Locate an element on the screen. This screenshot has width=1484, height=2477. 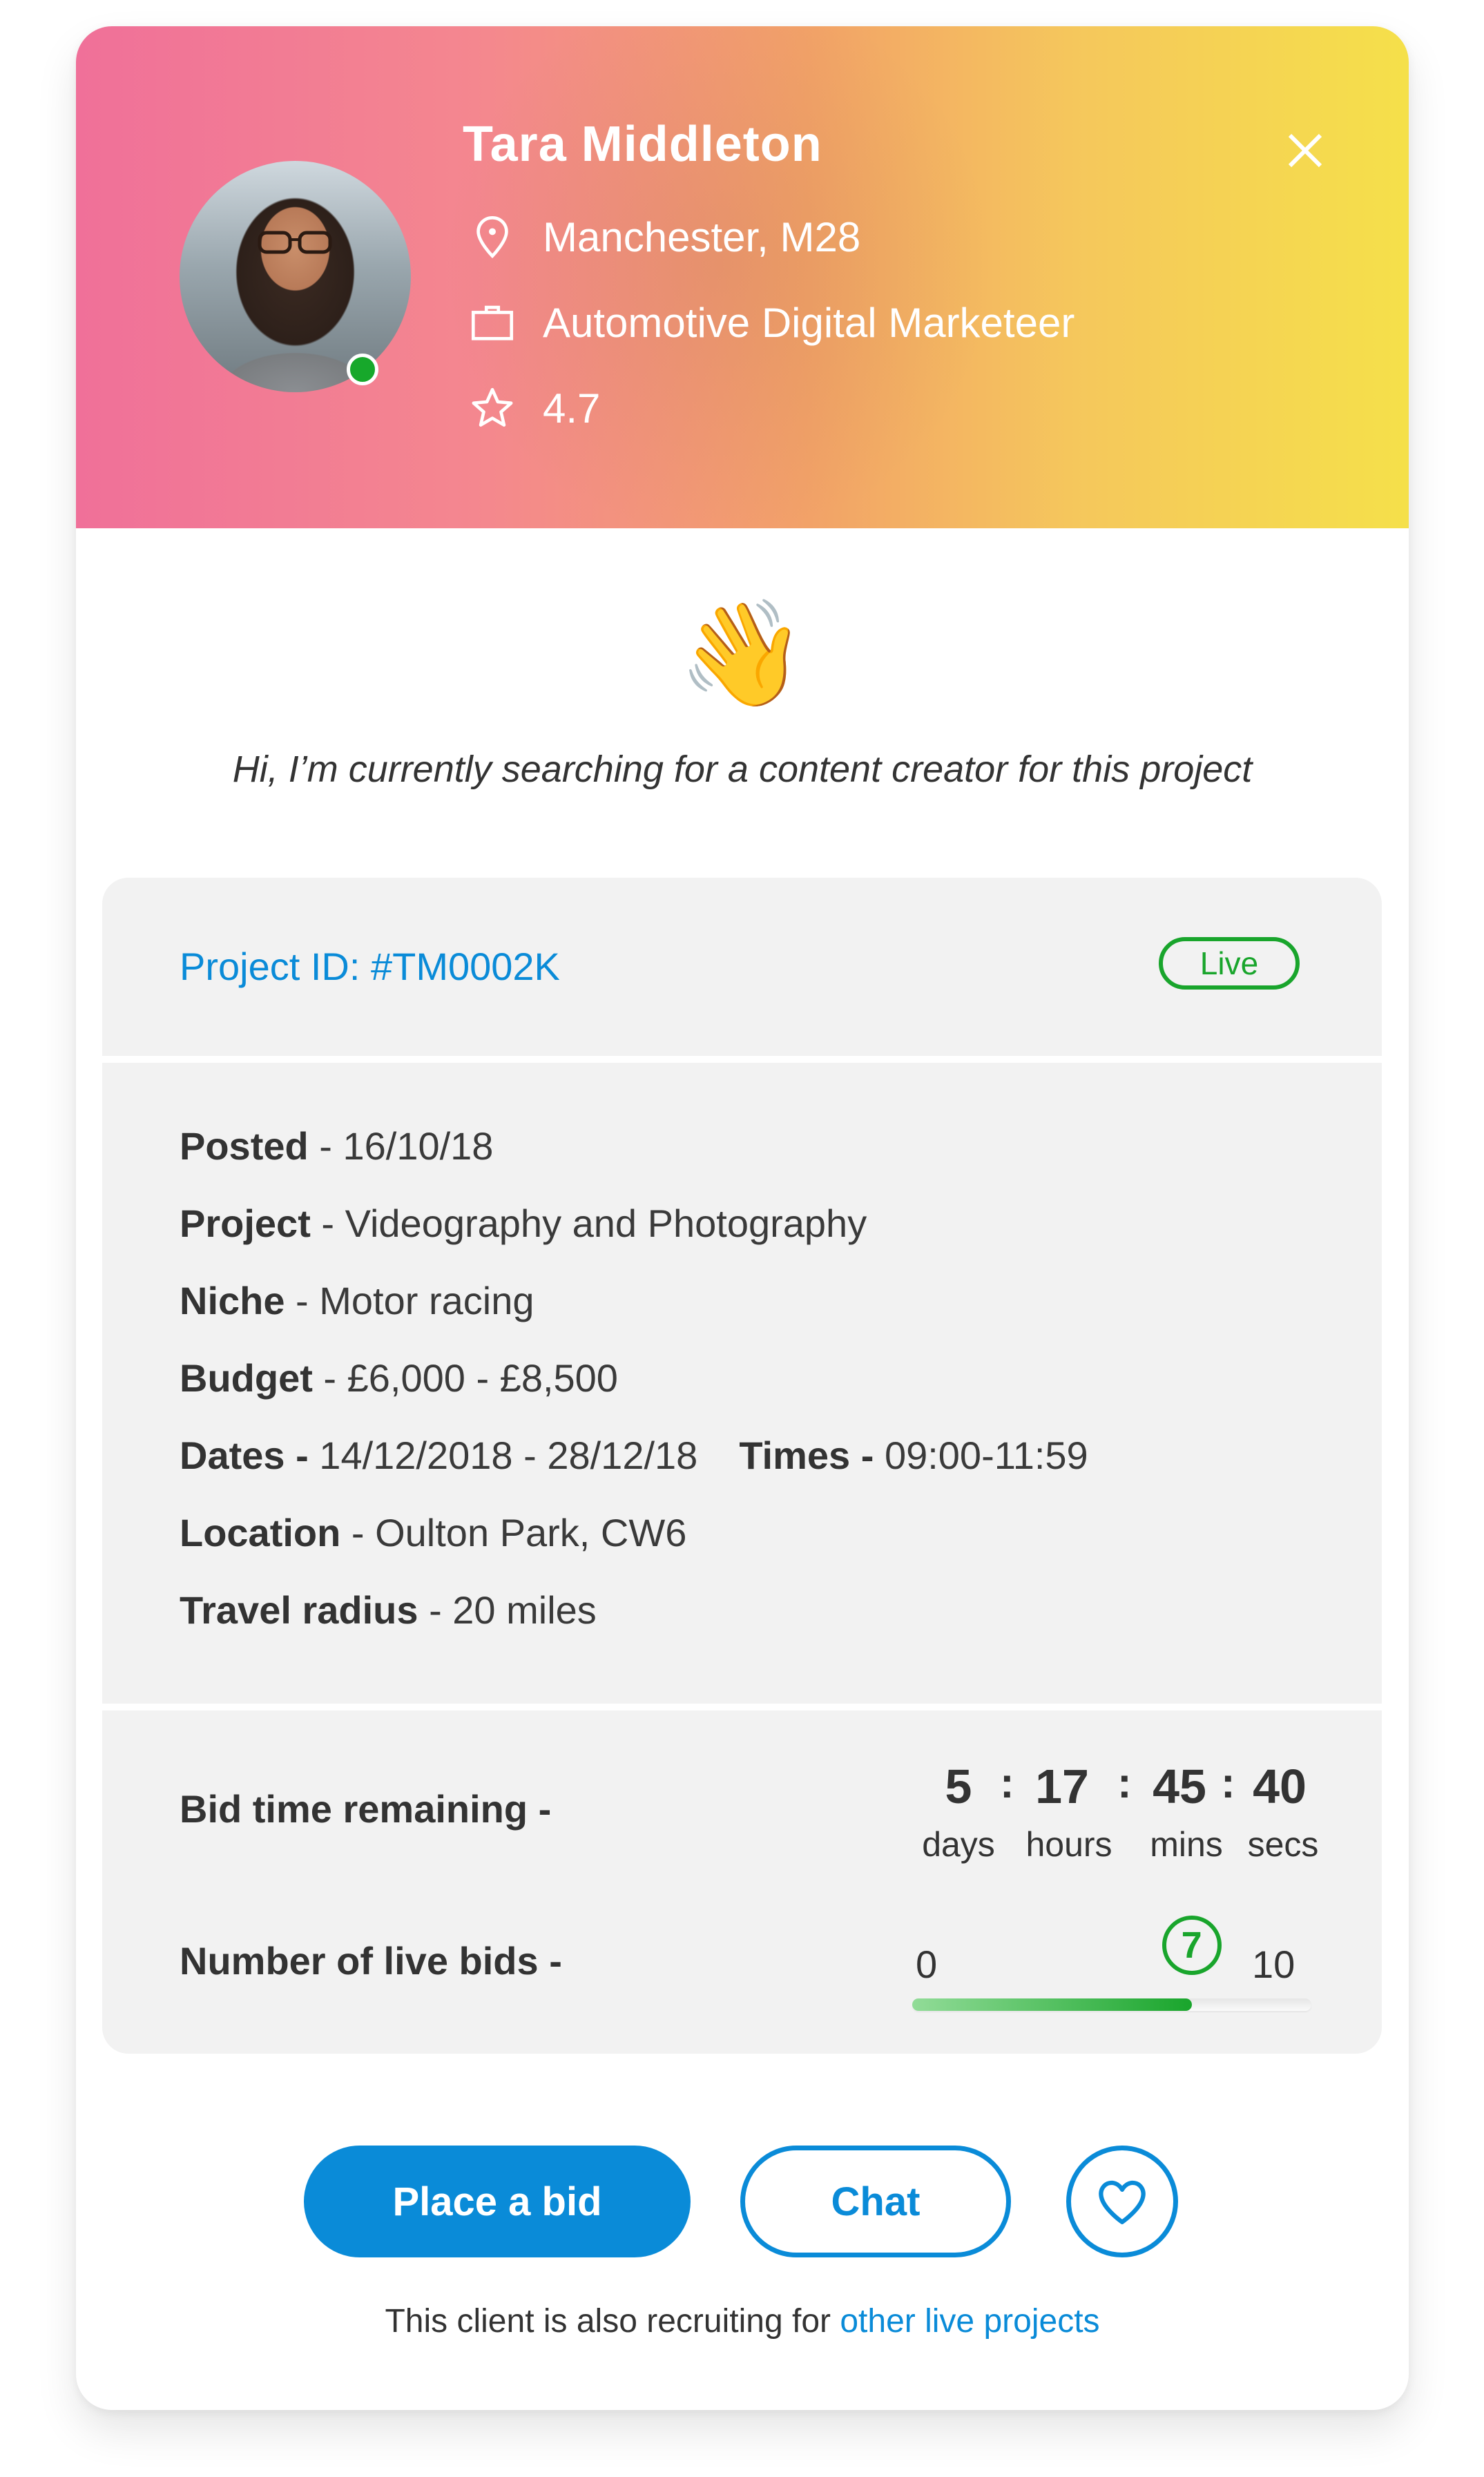
detail-project: Project - Videography and Photography is located at coordinates (523, 1223).